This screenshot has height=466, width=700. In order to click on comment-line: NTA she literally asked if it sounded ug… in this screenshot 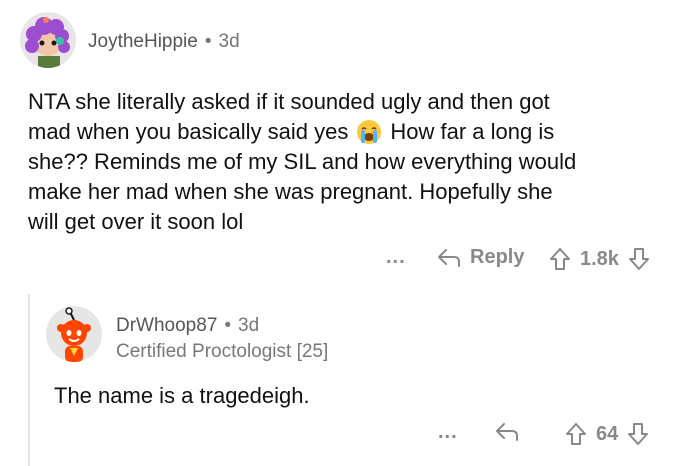, I will do `click(289, 101)`.